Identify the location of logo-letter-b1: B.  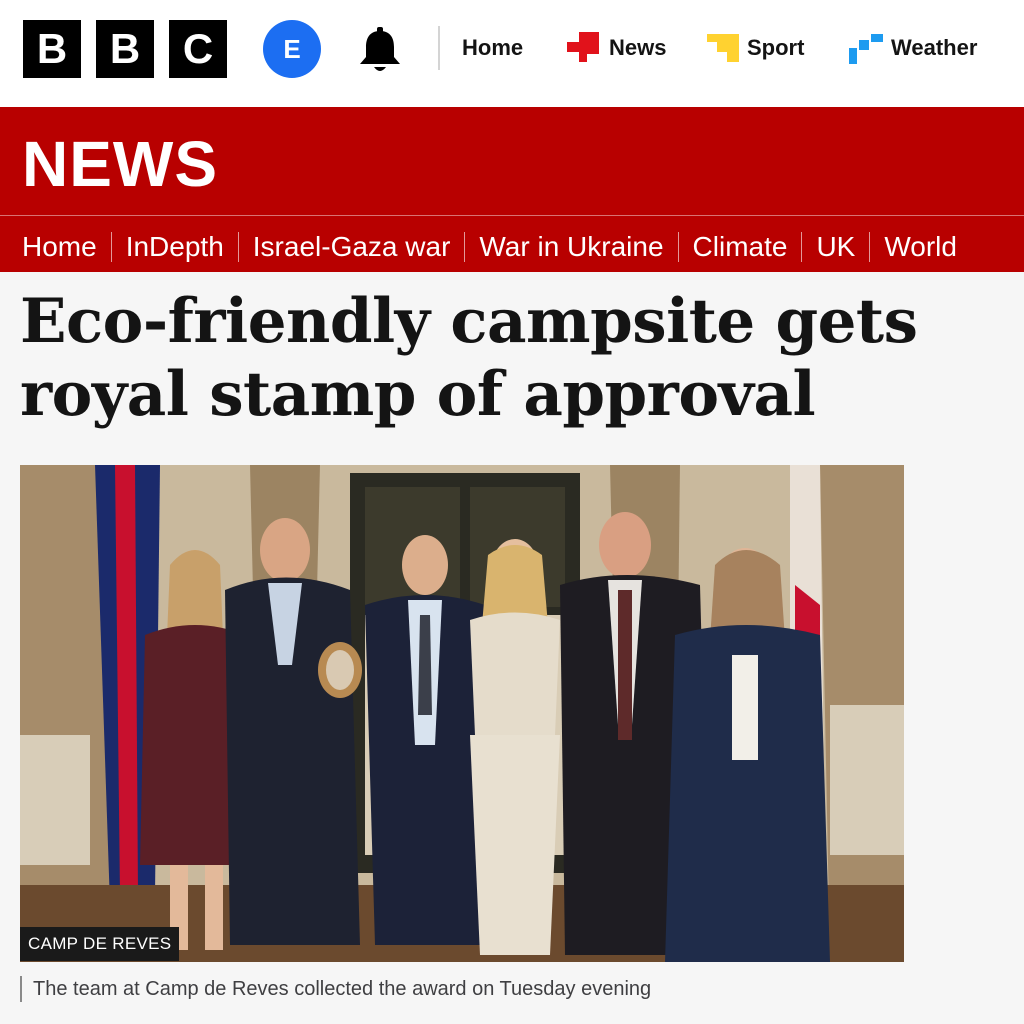
(52, 49).